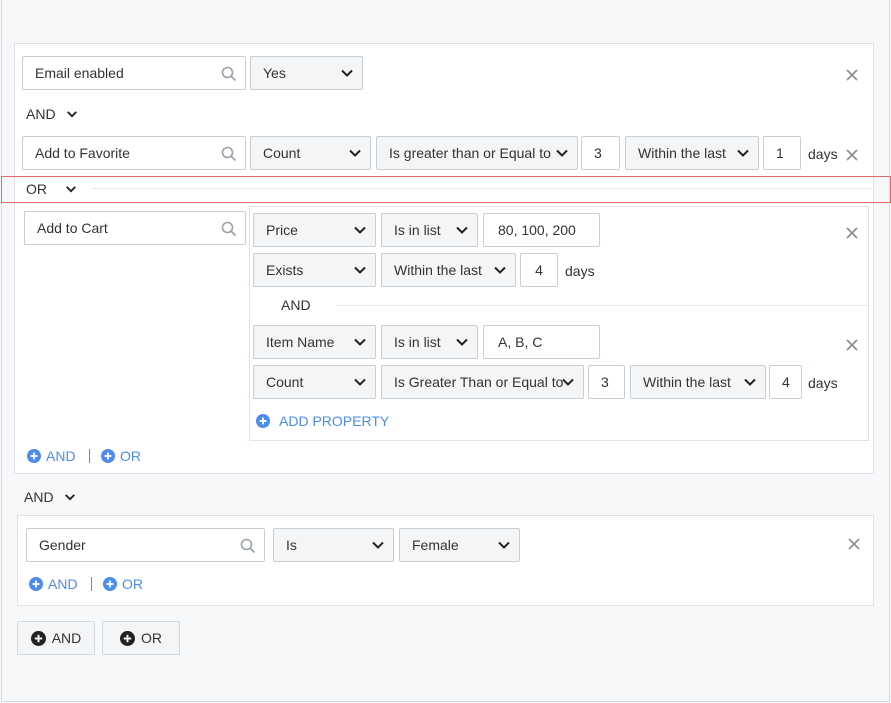 The width and height of the screenshot is (891, 703). What do you see at coordinates (285, 270) in the screenshot?
I see `select-value: Exists` at bounding box center [285, 270].